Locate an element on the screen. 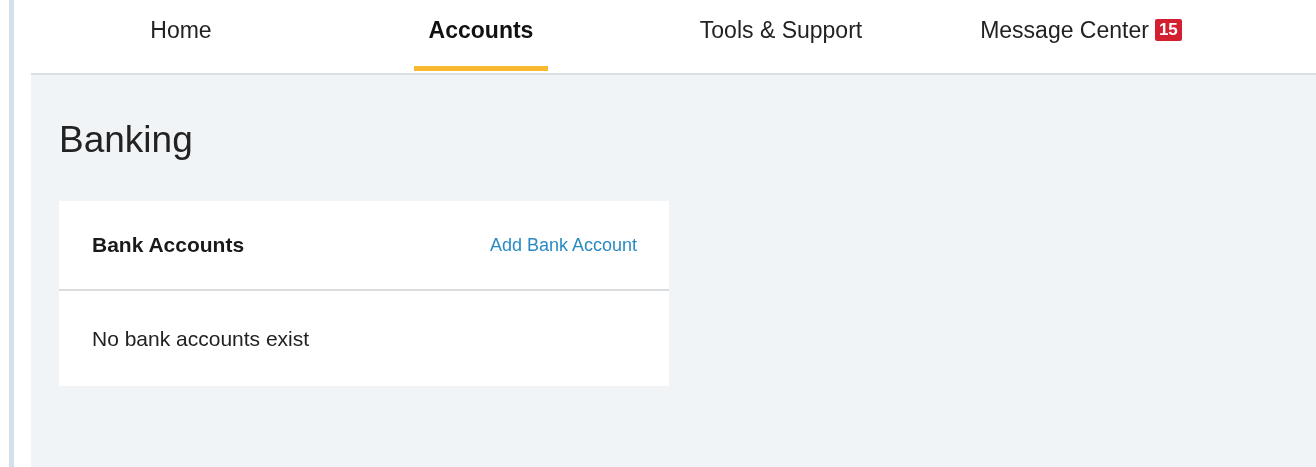 The height and width of the screenshot is (467, 1316). nav-tab: Home is located at coordinates (181, 35).